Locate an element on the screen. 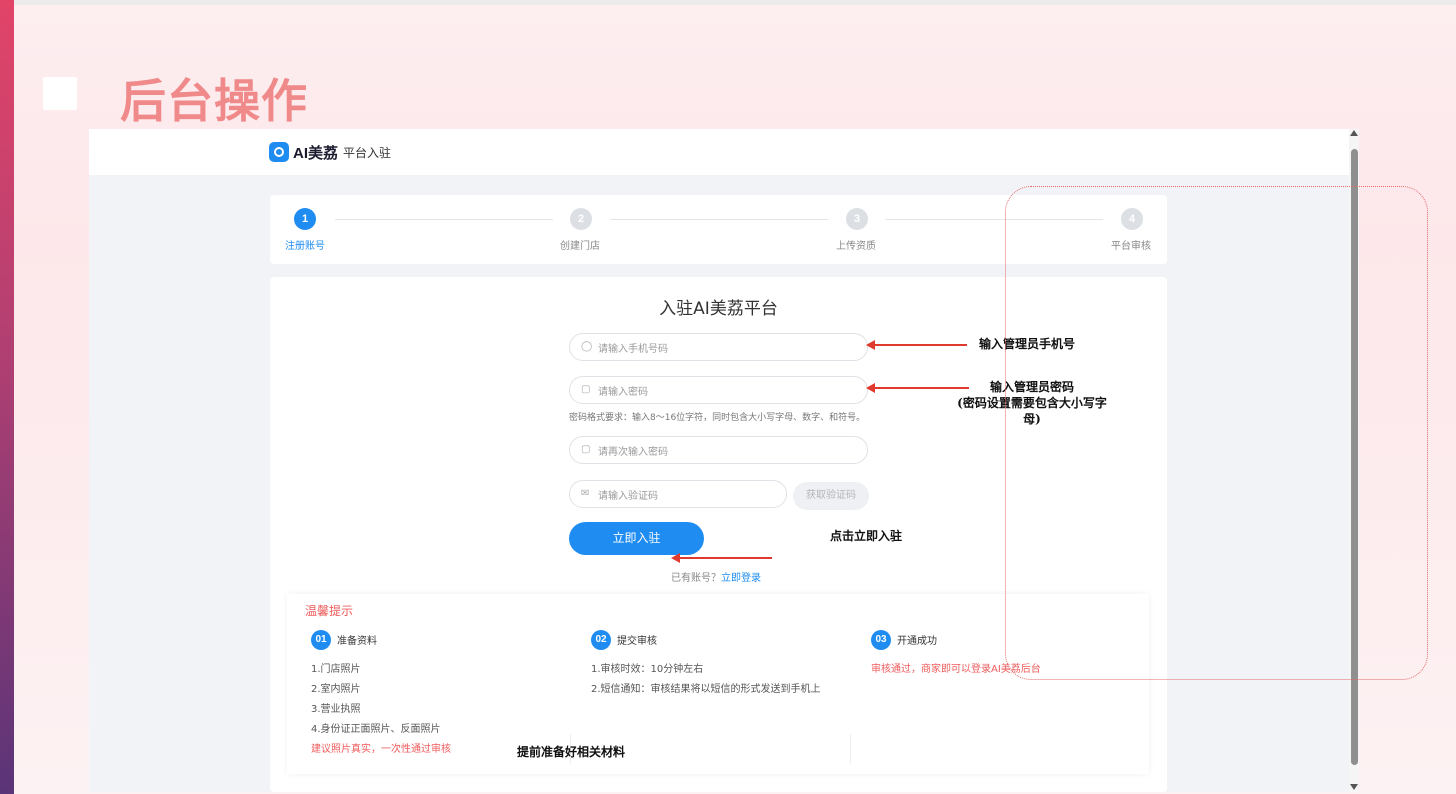  tip-column-success: 03 开通成功 is located at coordinates (904, 639).